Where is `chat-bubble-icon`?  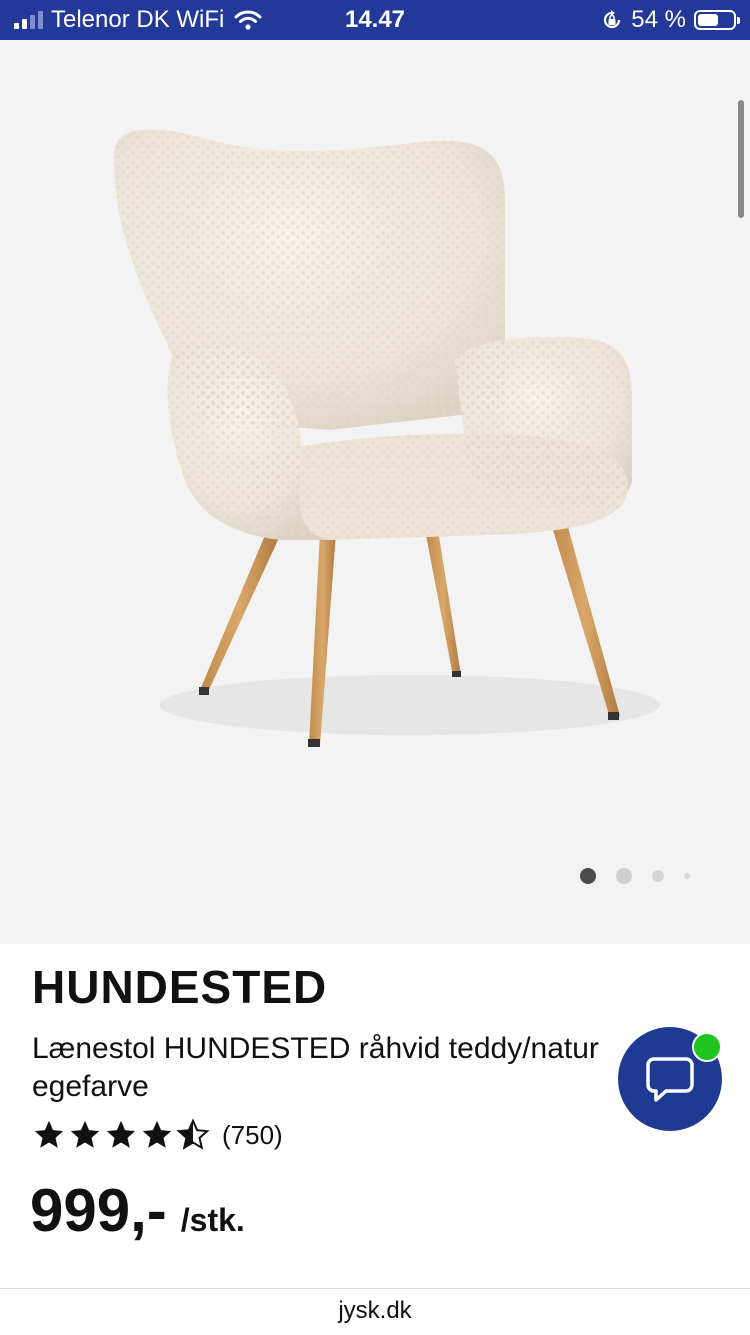
chat-bubble-icon is located at coordinates (670, 1079).